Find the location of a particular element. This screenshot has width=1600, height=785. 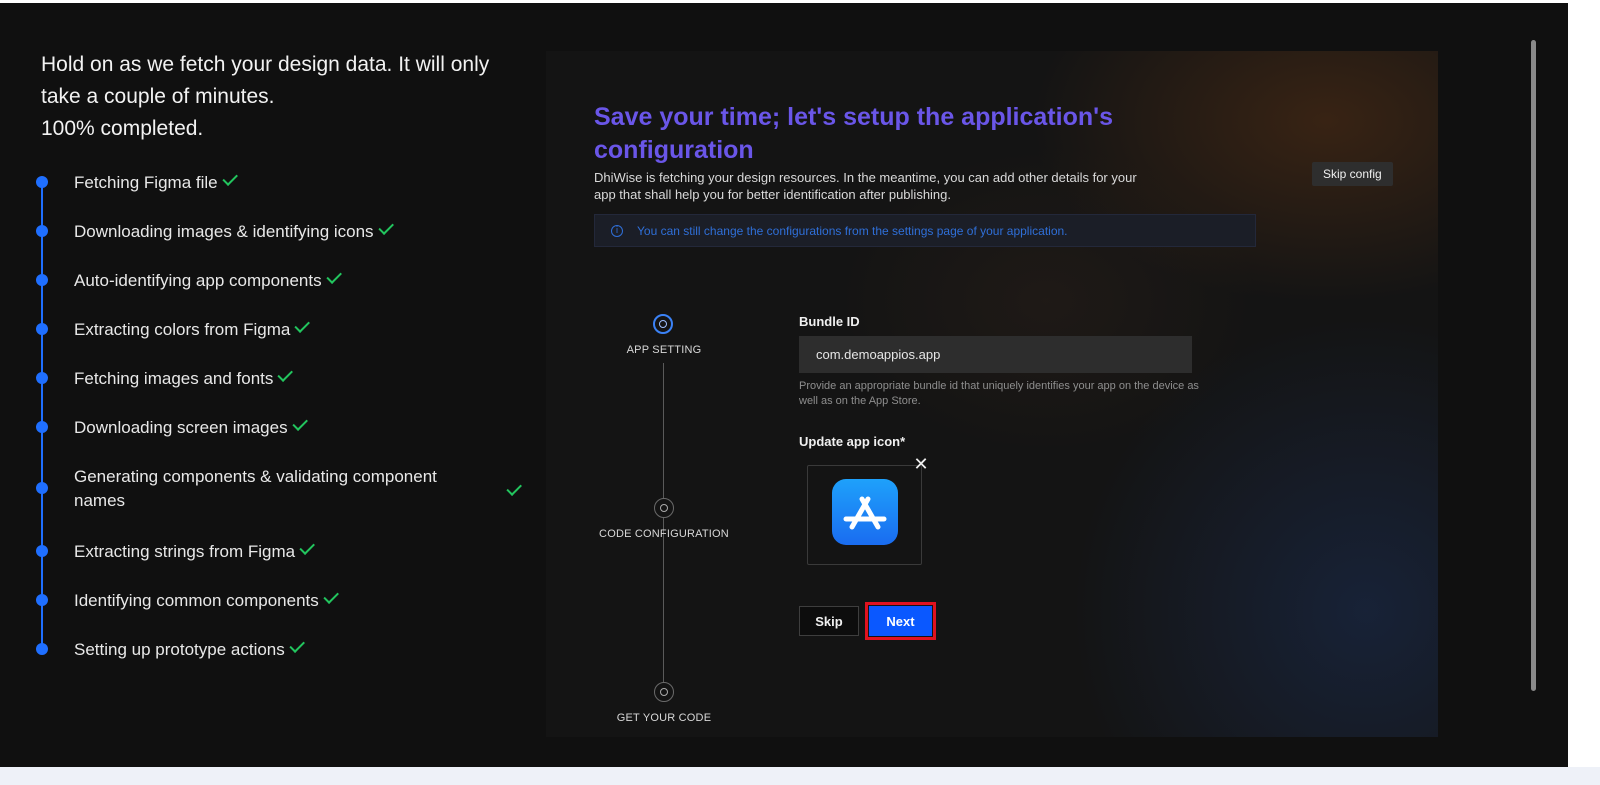

stepper-label-get-your-code: GET YOUR CODE is located at coordinates (664, 718).